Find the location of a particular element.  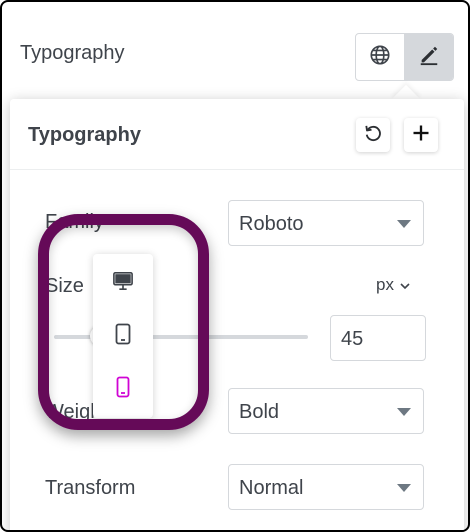

globe-icon is located at coordinates (380, 57).